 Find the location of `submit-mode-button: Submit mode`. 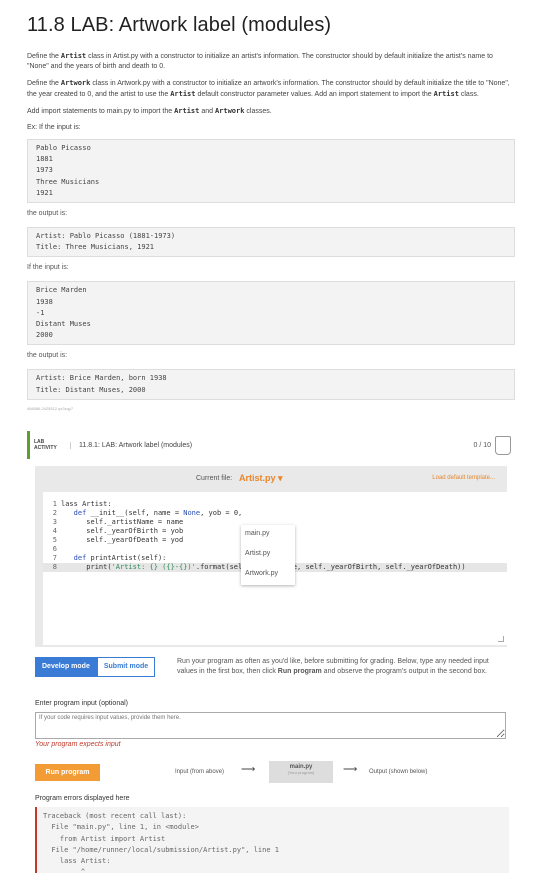

submit-mode-button: Submit mode is located at coordinates (126, 667).